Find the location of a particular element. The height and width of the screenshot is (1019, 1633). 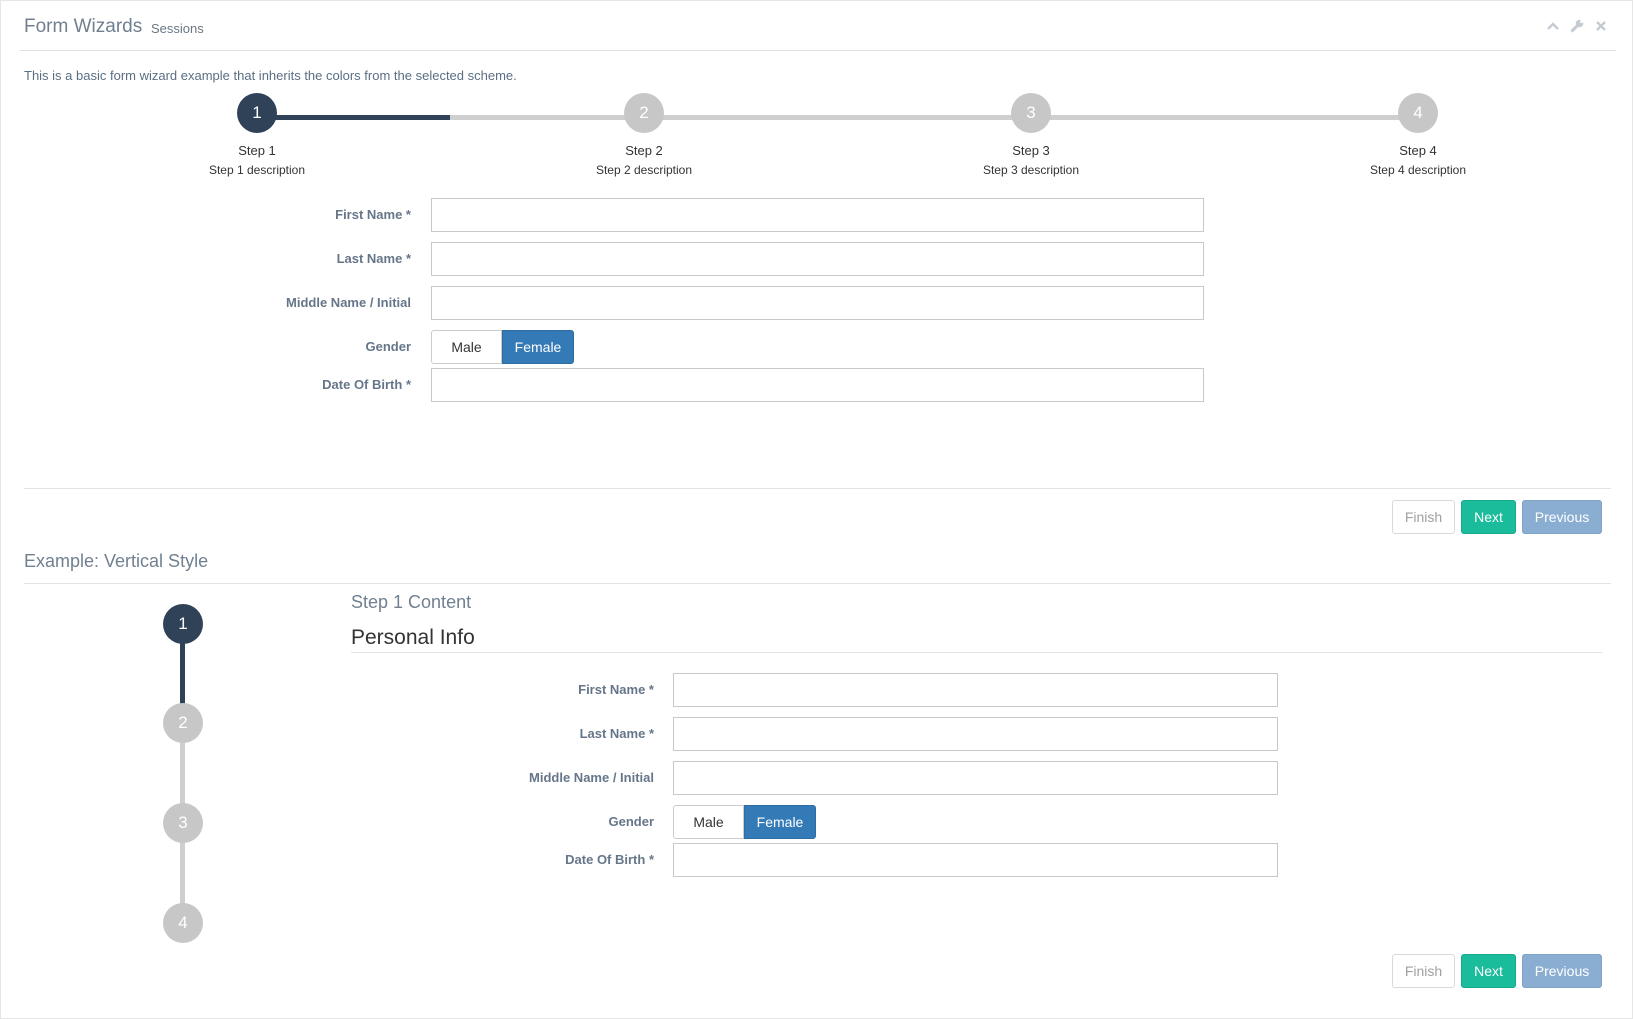

wizard-step-4: 4 Step 4 Step 4 description is located at coordinates (1418, 135).